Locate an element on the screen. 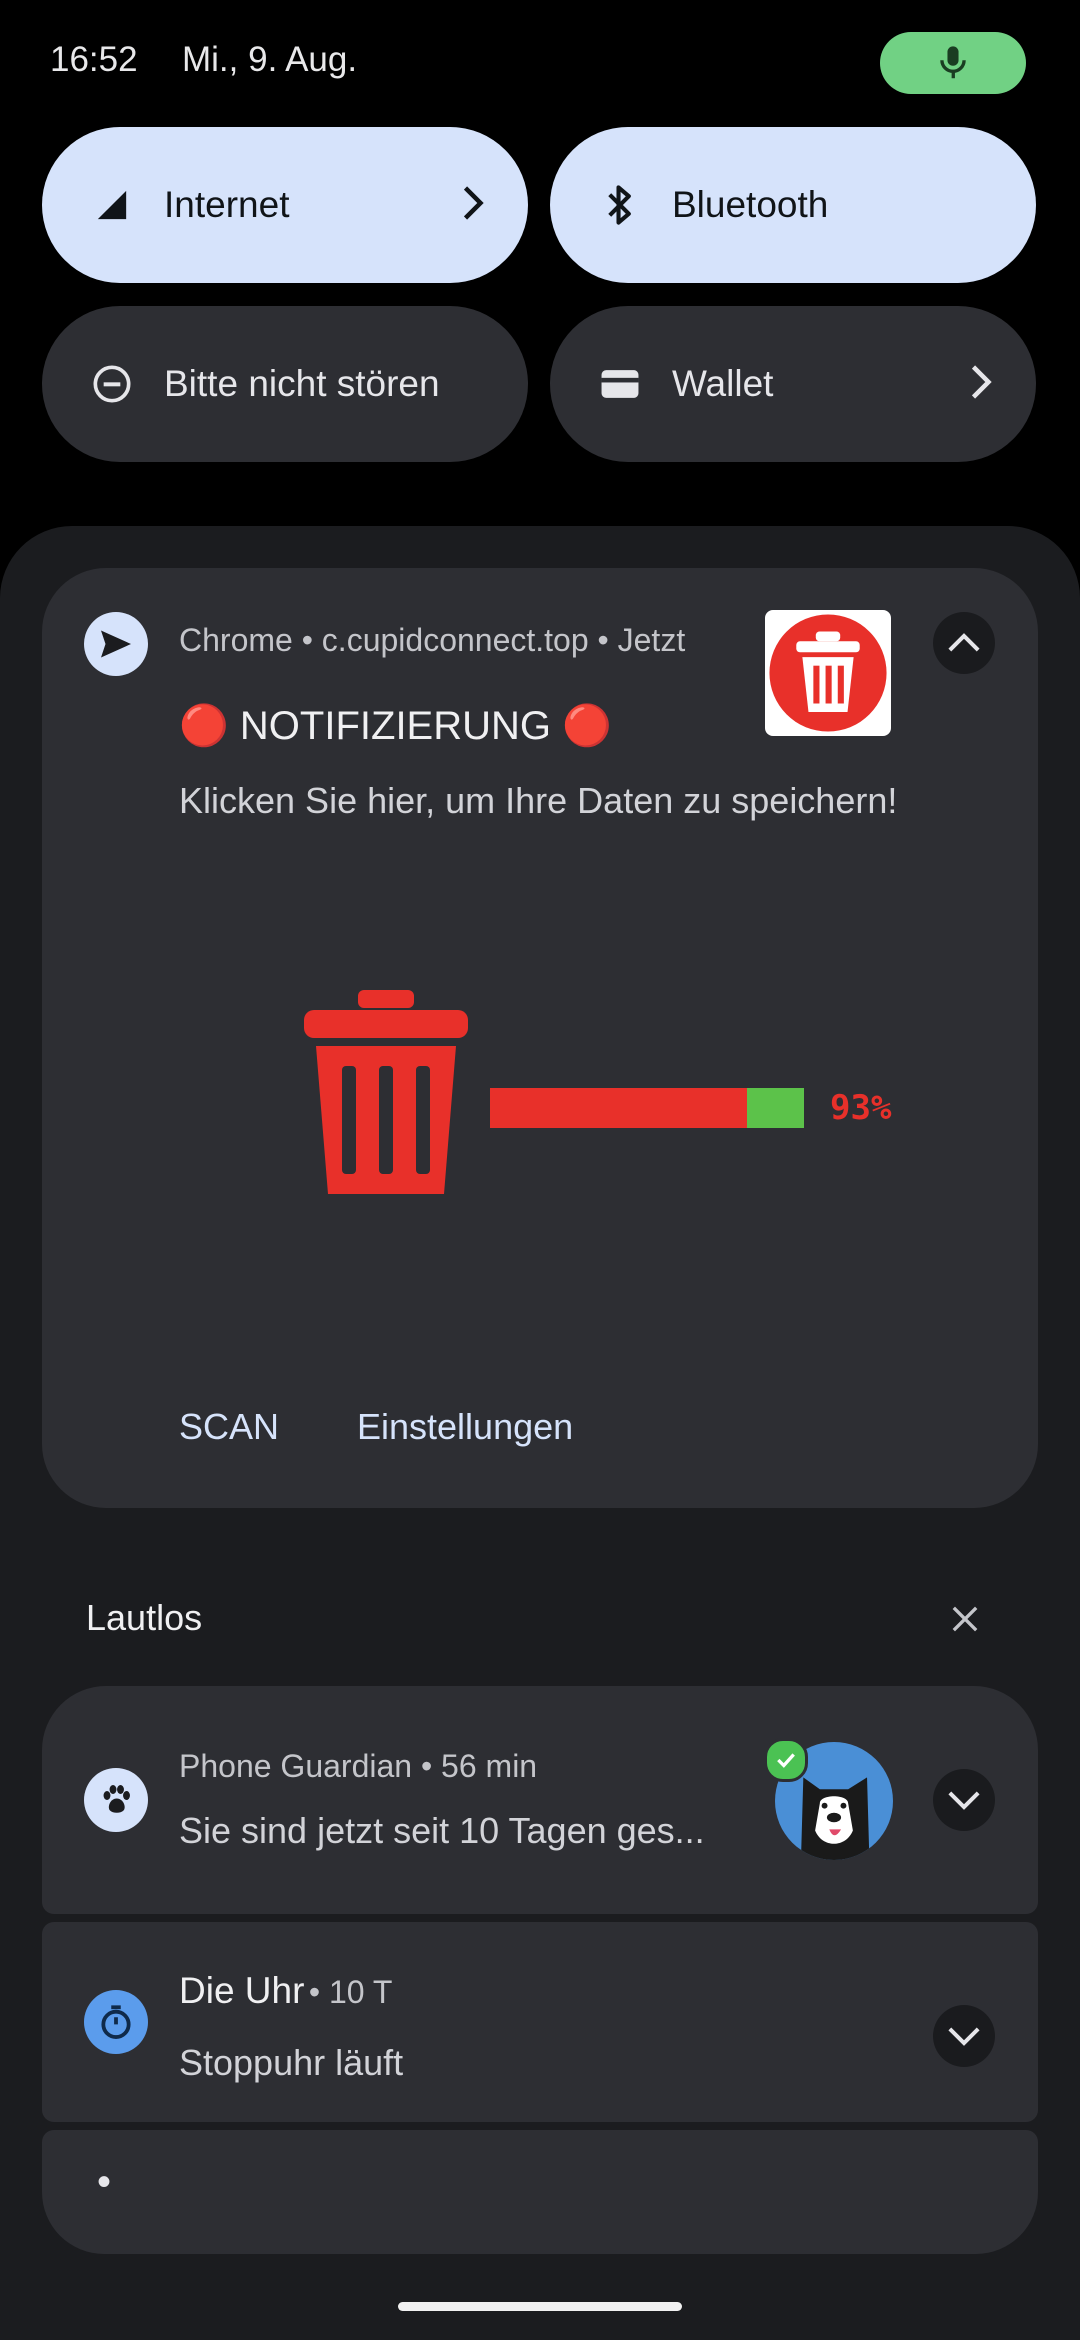 The height and width of the screenshot is (2340, 1080). clear-silent-button is located at coordinates (965, 1619).